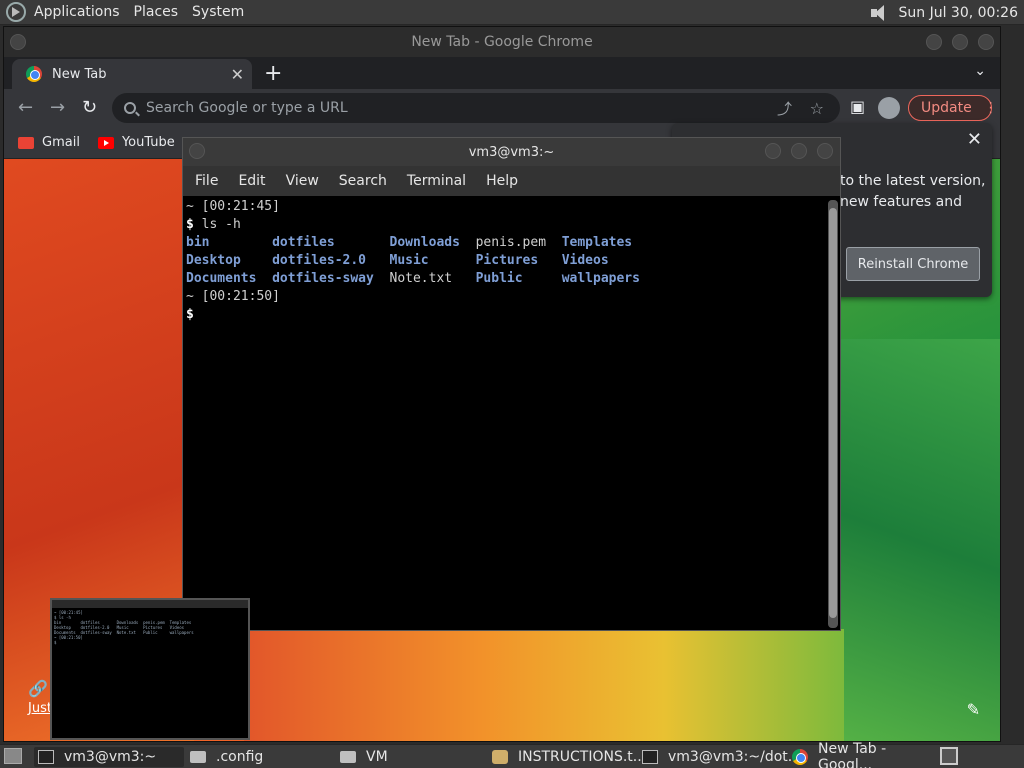  What do you see at coordinates (600, 278) in the screenshot?
I see `terminal-dir-entry: wallpapers` at bounding box center [600, 278].